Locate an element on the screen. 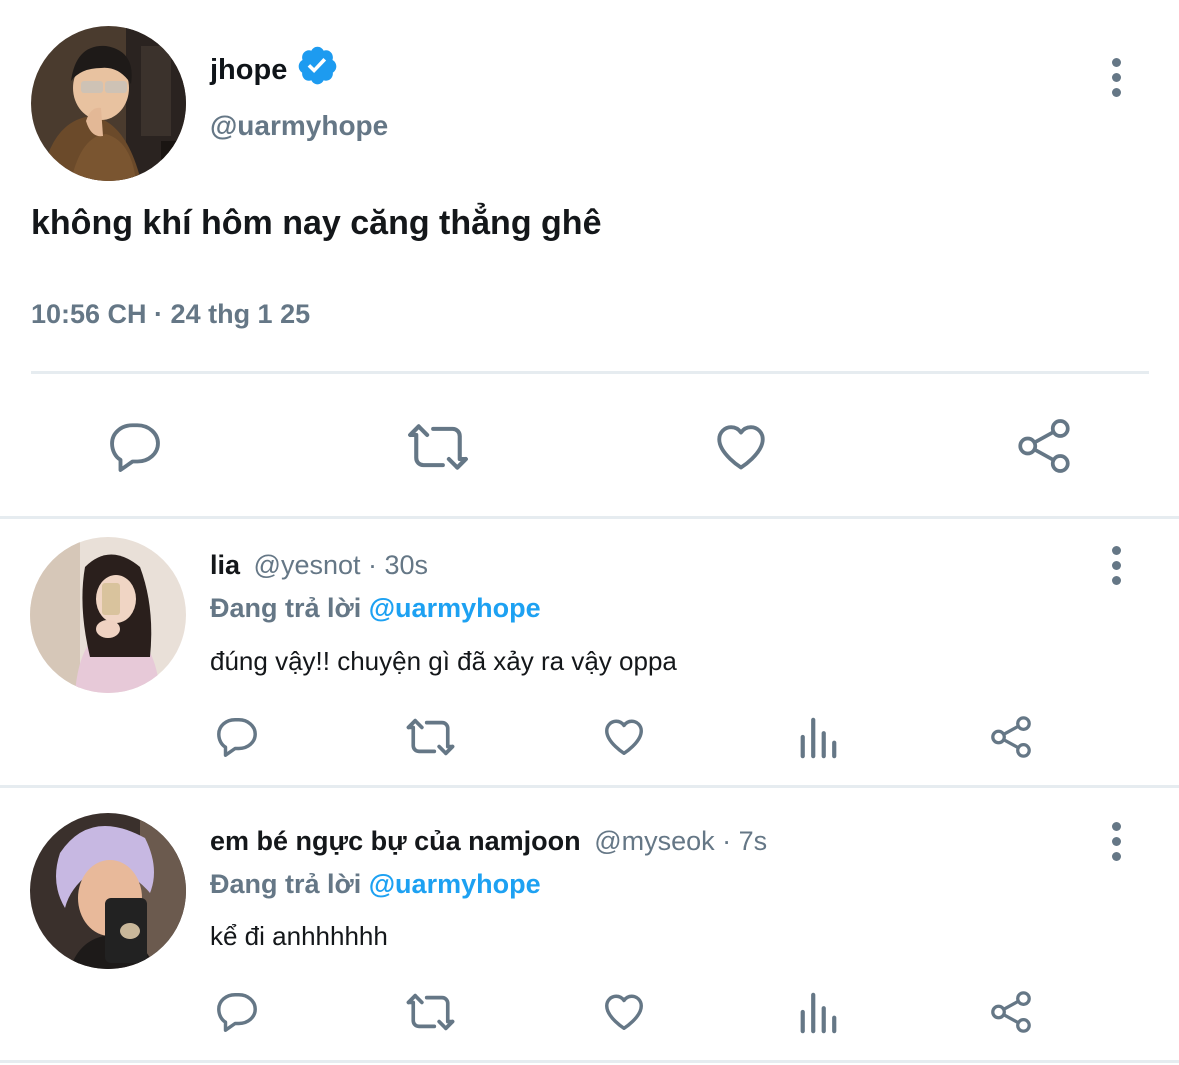  section-divider is located at coordinates (589, 517).